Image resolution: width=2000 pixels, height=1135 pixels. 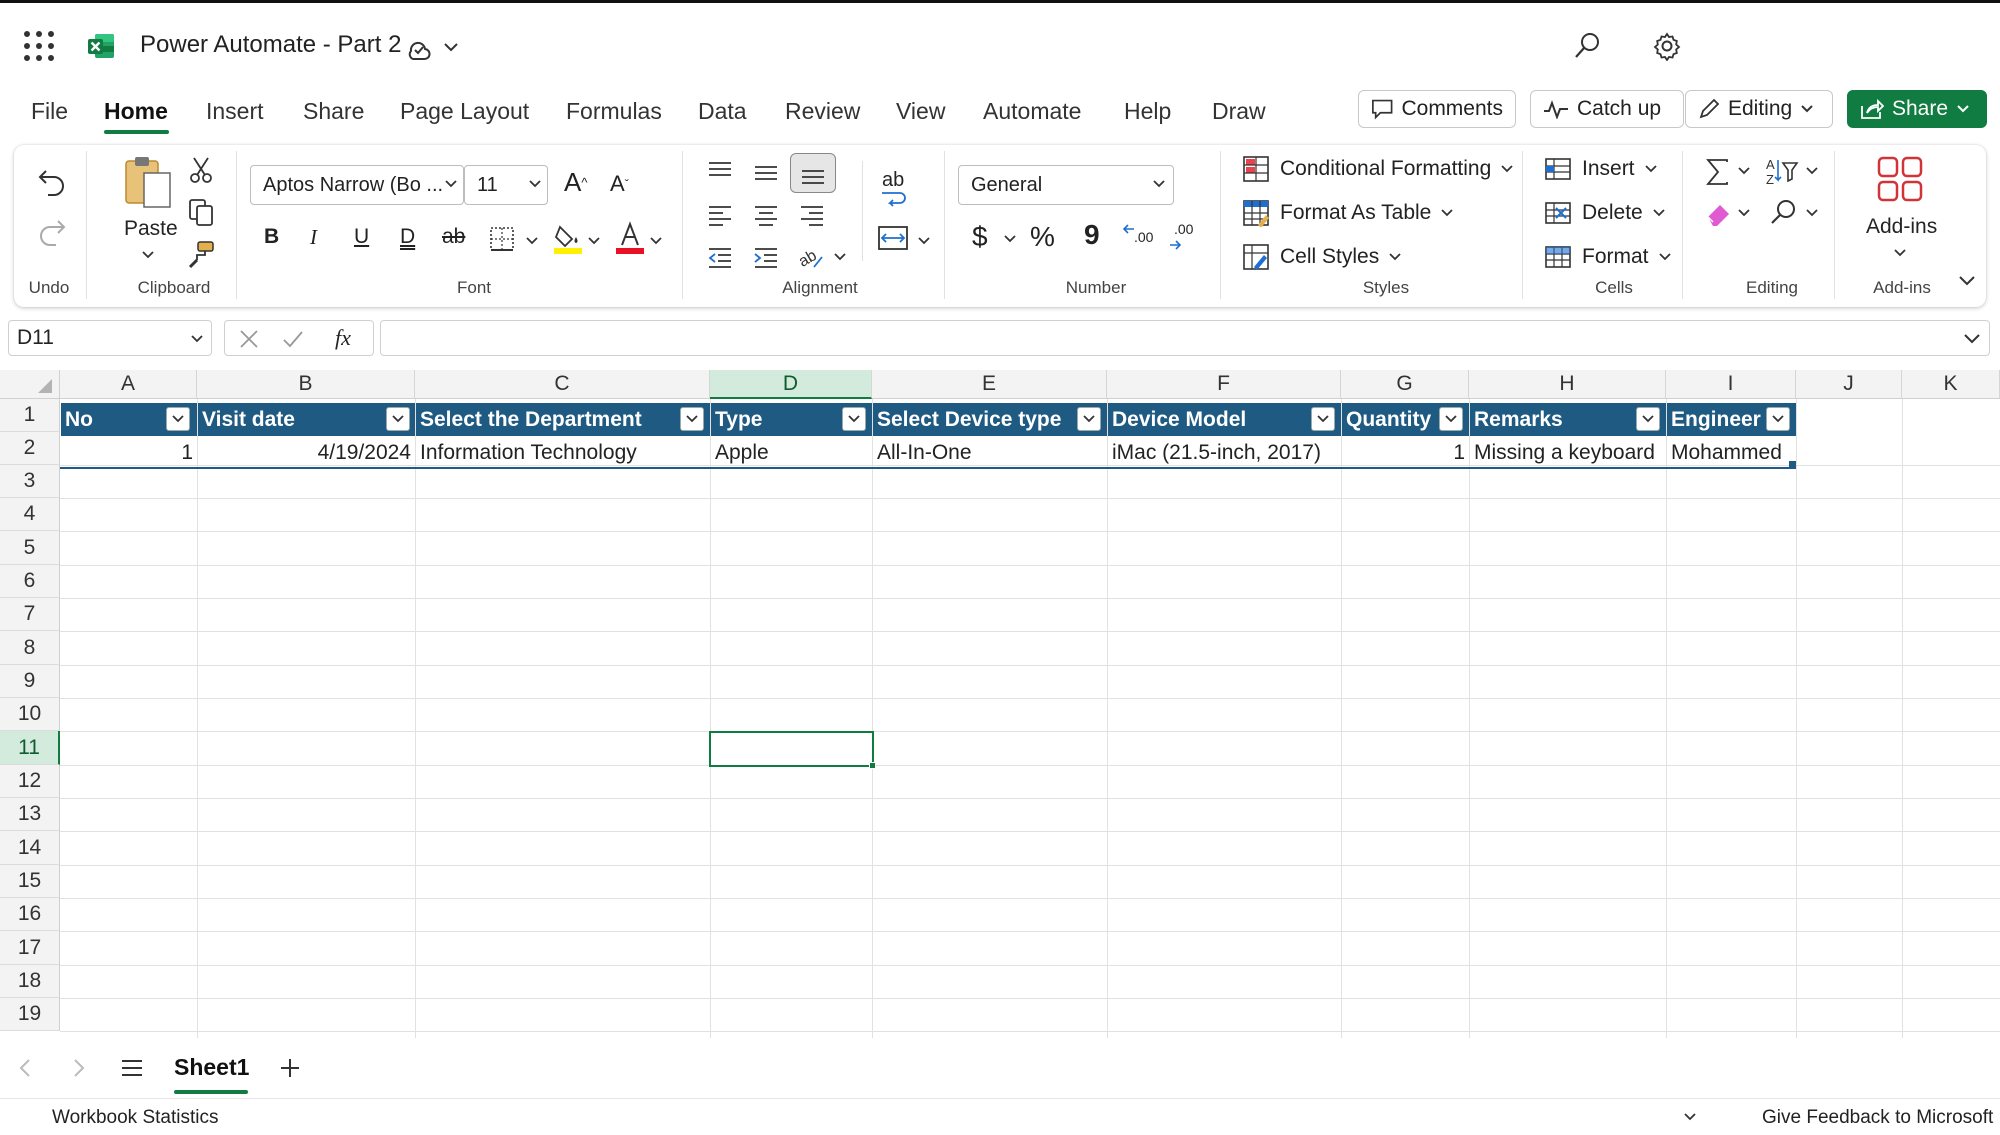 What do you see at coordinates (30, 581) in the screenshot?
I see `row-header: 6` at bounding box center [30, 581].